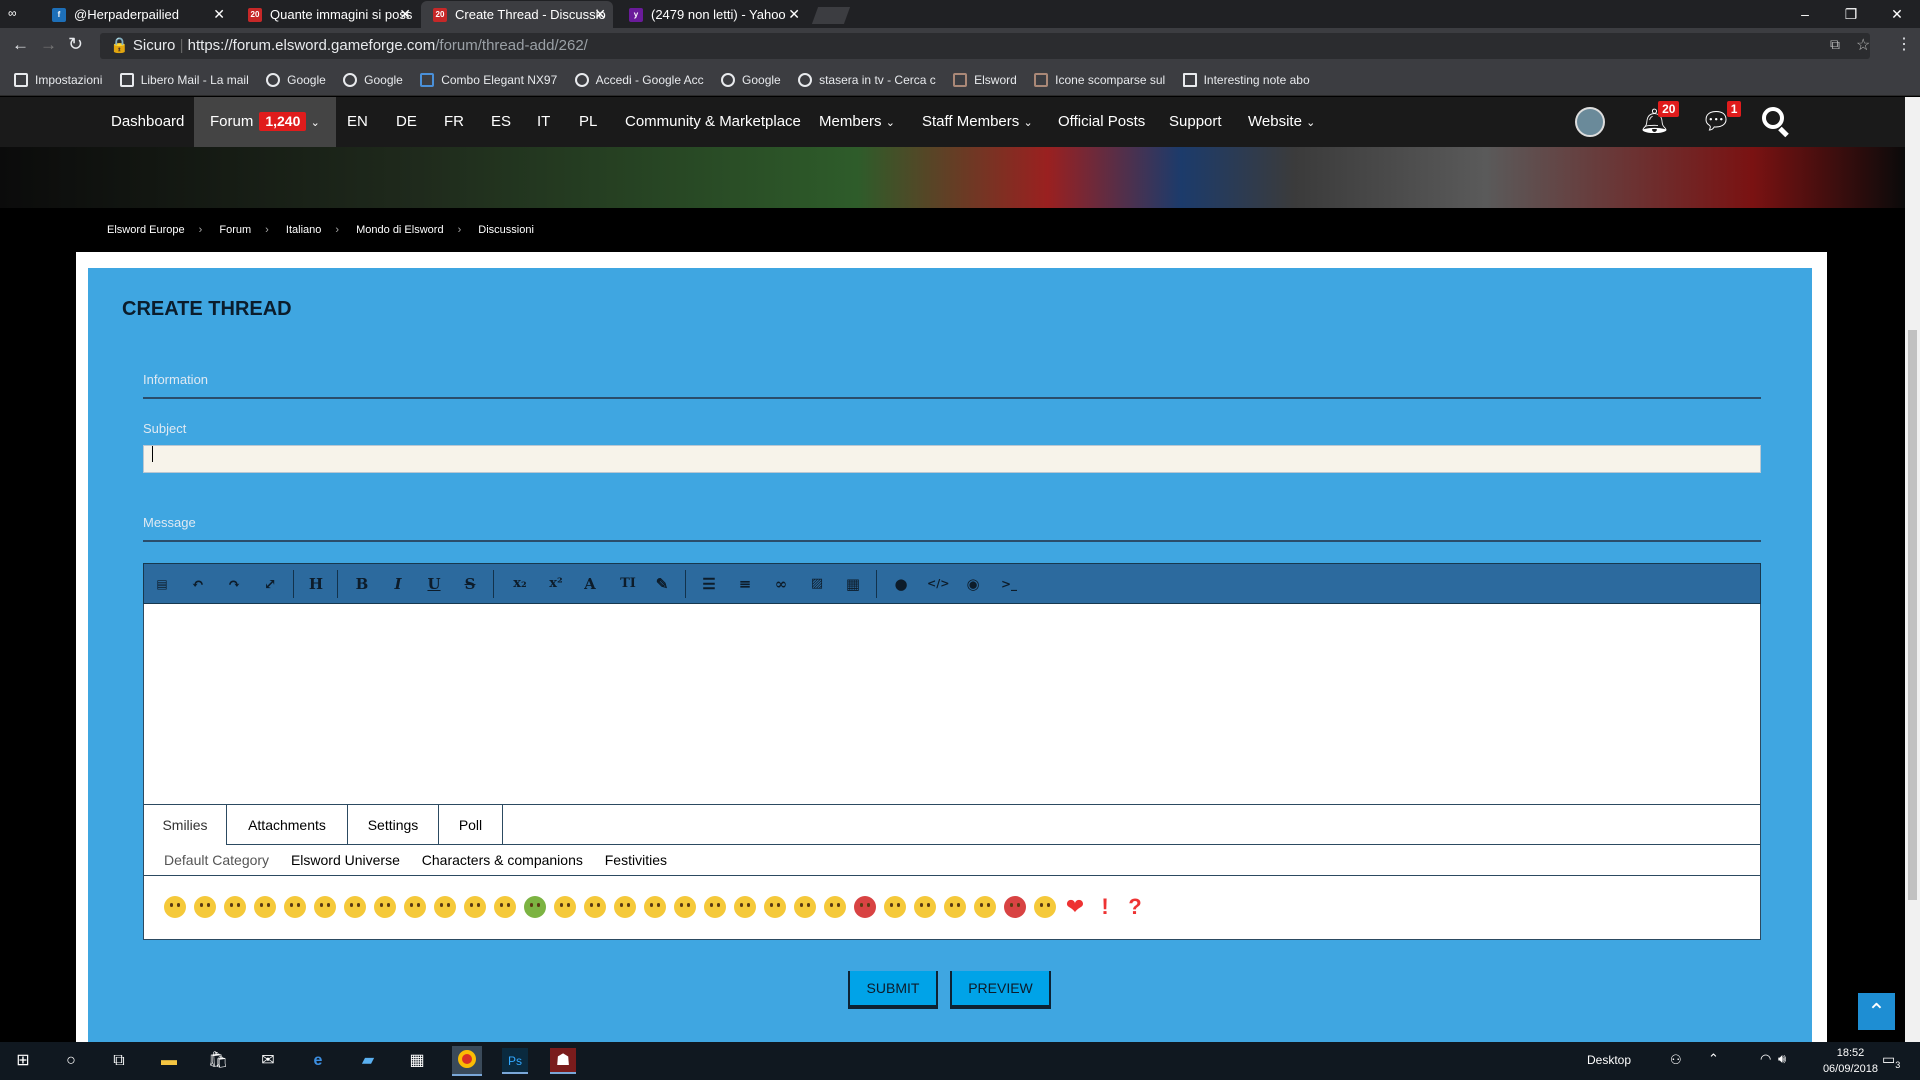 This screenshot has width=1920, height=1080. Describe the element at coordinates (218, 1061) in the screenshot. I see `store-icon: 🛍︎` at that location.